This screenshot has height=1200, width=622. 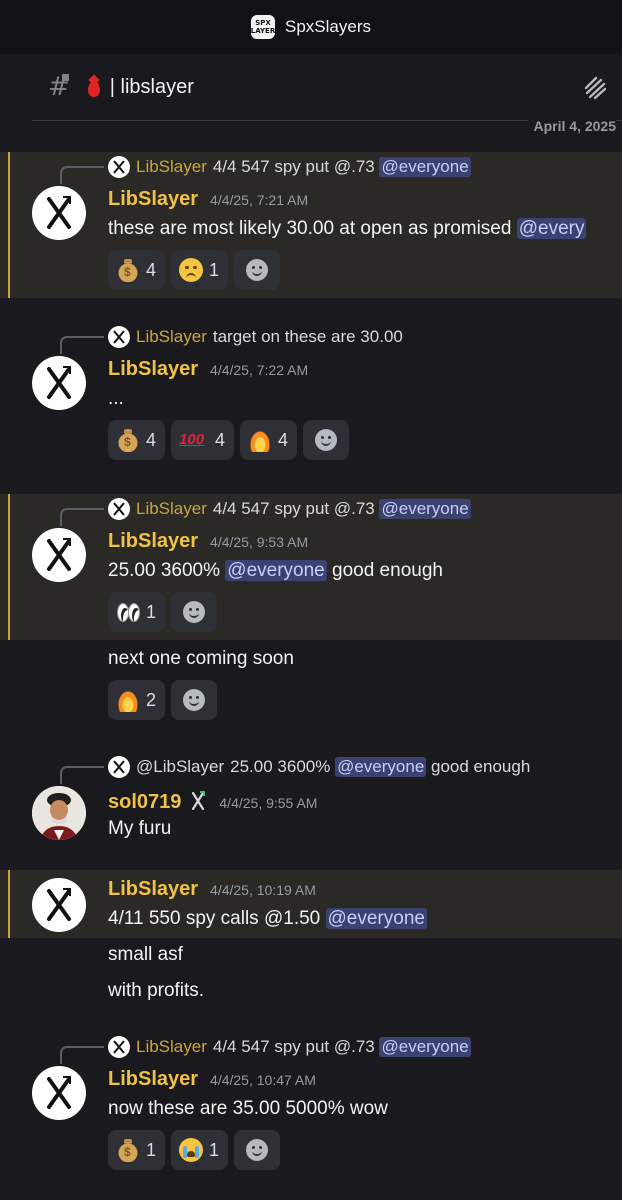 What do you see at coordinates (263, 27) in the screenshot?
I see `server-logo-icon: SPX SLAYERS` at bounding box center [263, 27].